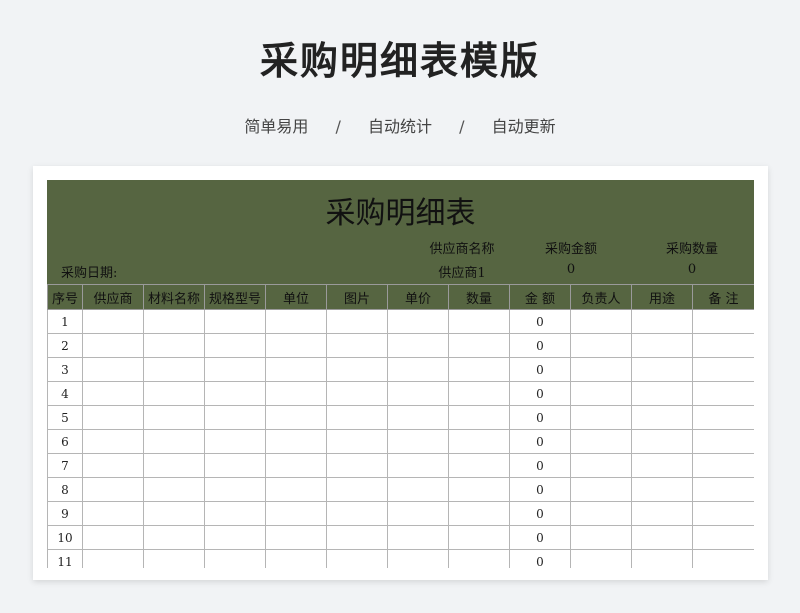 The height and width of the screenshot is (613, 800). What do you see at coordinates (296, 297) in the screenshot?
I see `col-header-unit: 单位` at bounding box center [296, 297].